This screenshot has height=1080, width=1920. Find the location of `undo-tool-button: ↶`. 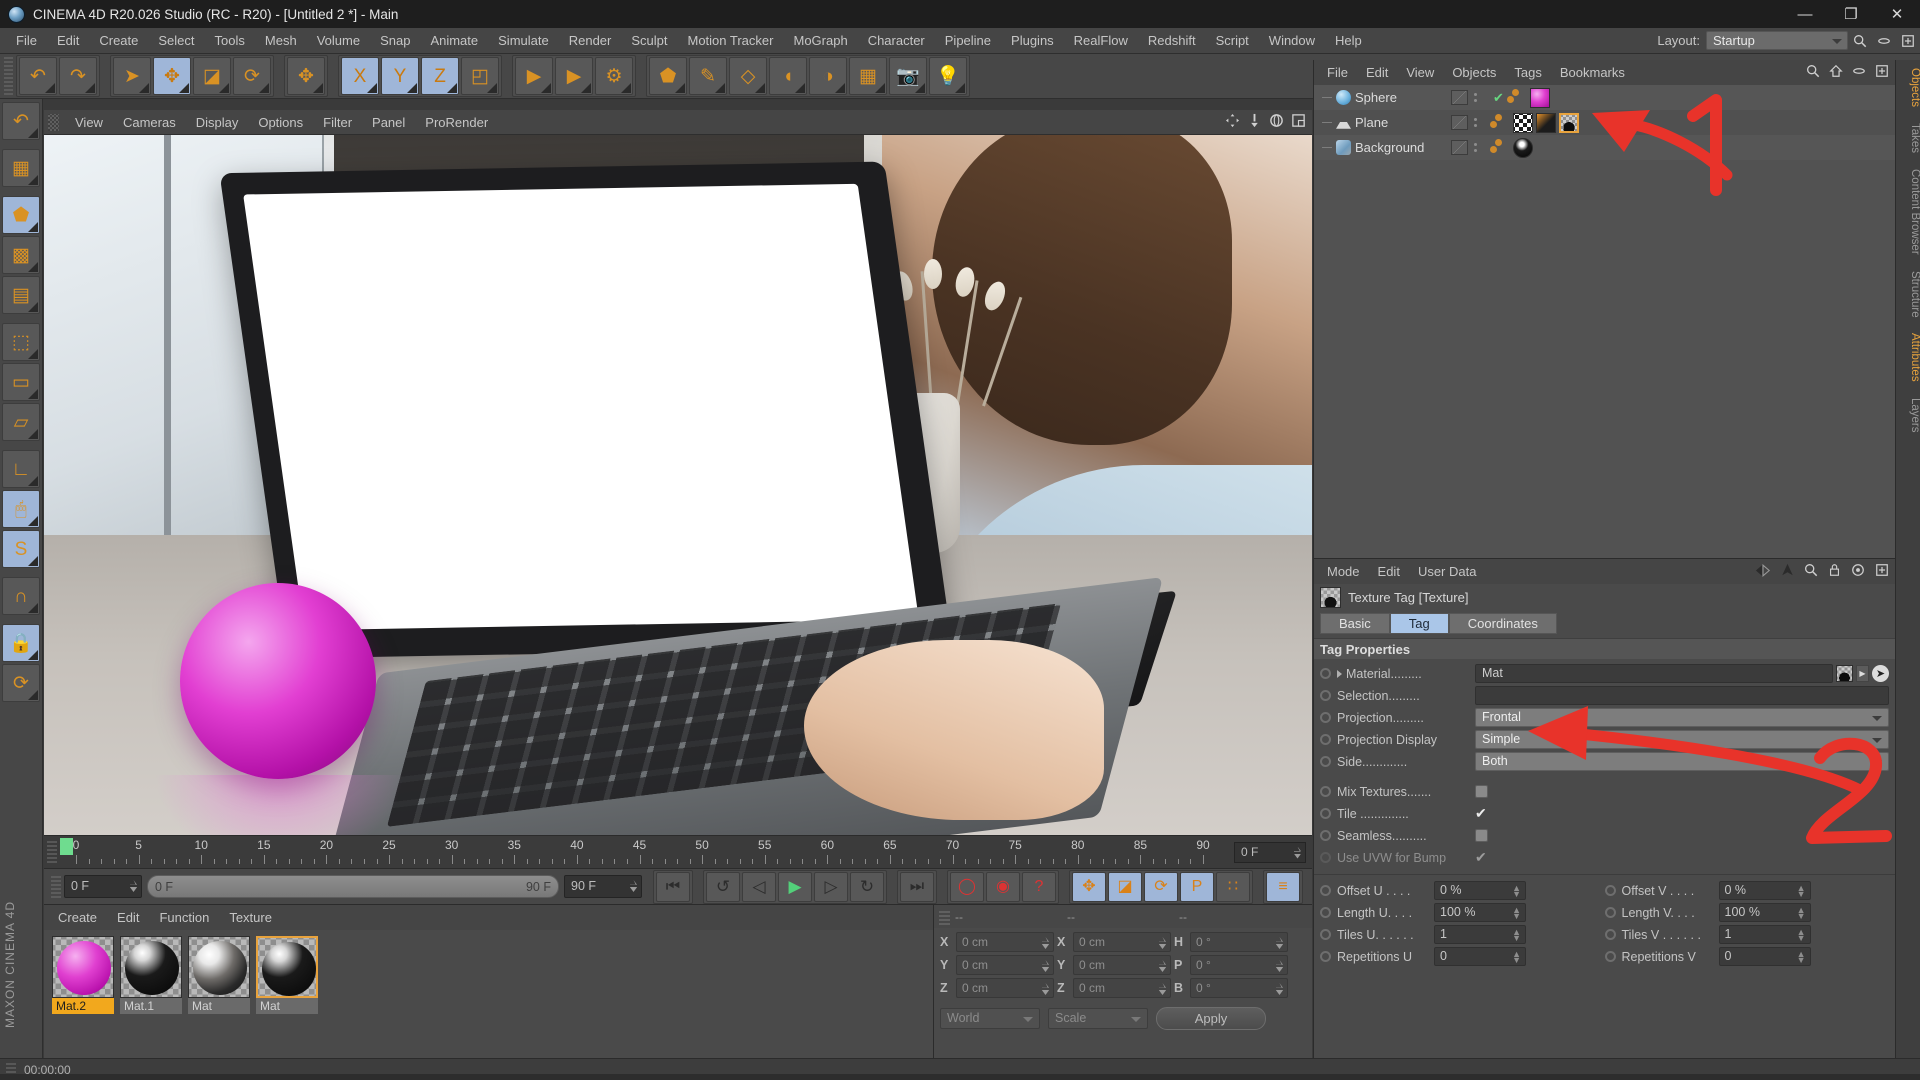

undo-tool-button: ↶ is located at coordinates (21, 121).